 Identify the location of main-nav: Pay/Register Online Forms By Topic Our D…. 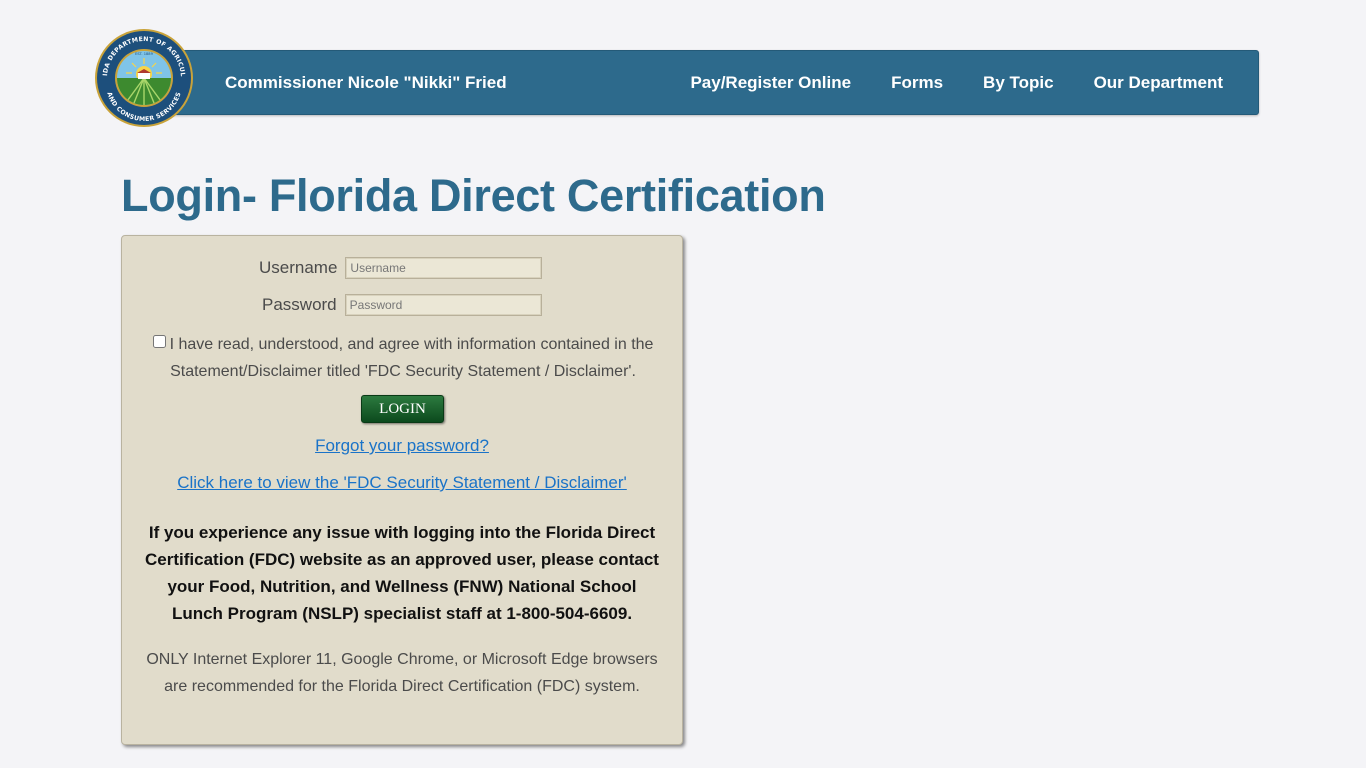
(964, 82).